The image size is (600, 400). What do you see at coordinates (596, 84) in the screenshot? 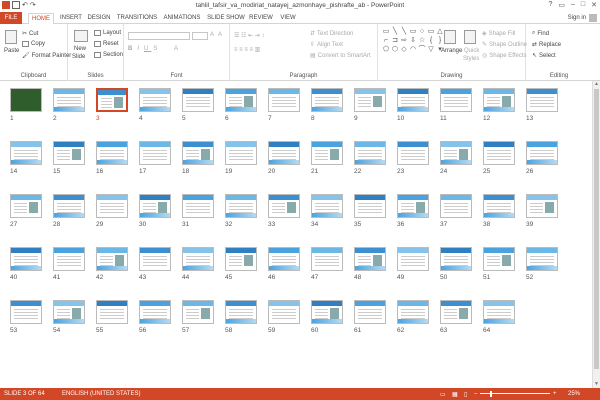
I see `scroll-up-icon: ▲` at bounding box center [596, 84].